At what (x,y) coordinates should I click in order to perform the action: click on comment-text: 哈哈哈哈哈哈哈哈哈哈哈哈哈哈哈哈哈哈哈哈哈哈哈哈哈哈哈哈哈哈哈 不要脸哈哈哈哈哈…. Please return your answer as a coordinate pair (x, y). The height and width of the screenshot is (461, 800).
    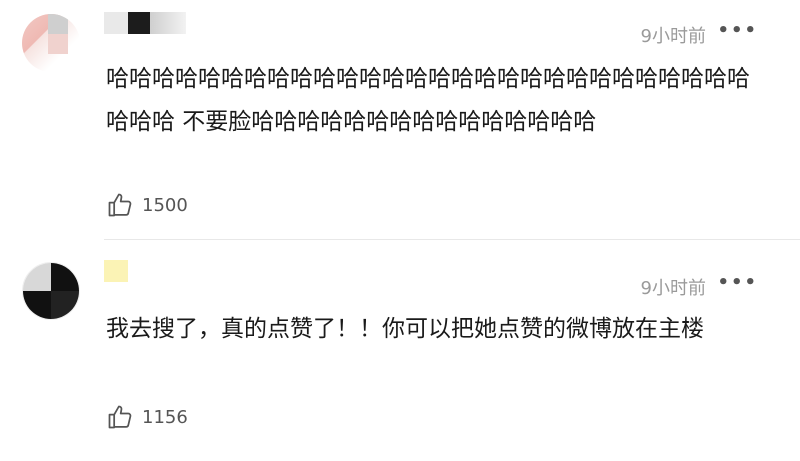
    Looking at the image, I should click on (428, 100).